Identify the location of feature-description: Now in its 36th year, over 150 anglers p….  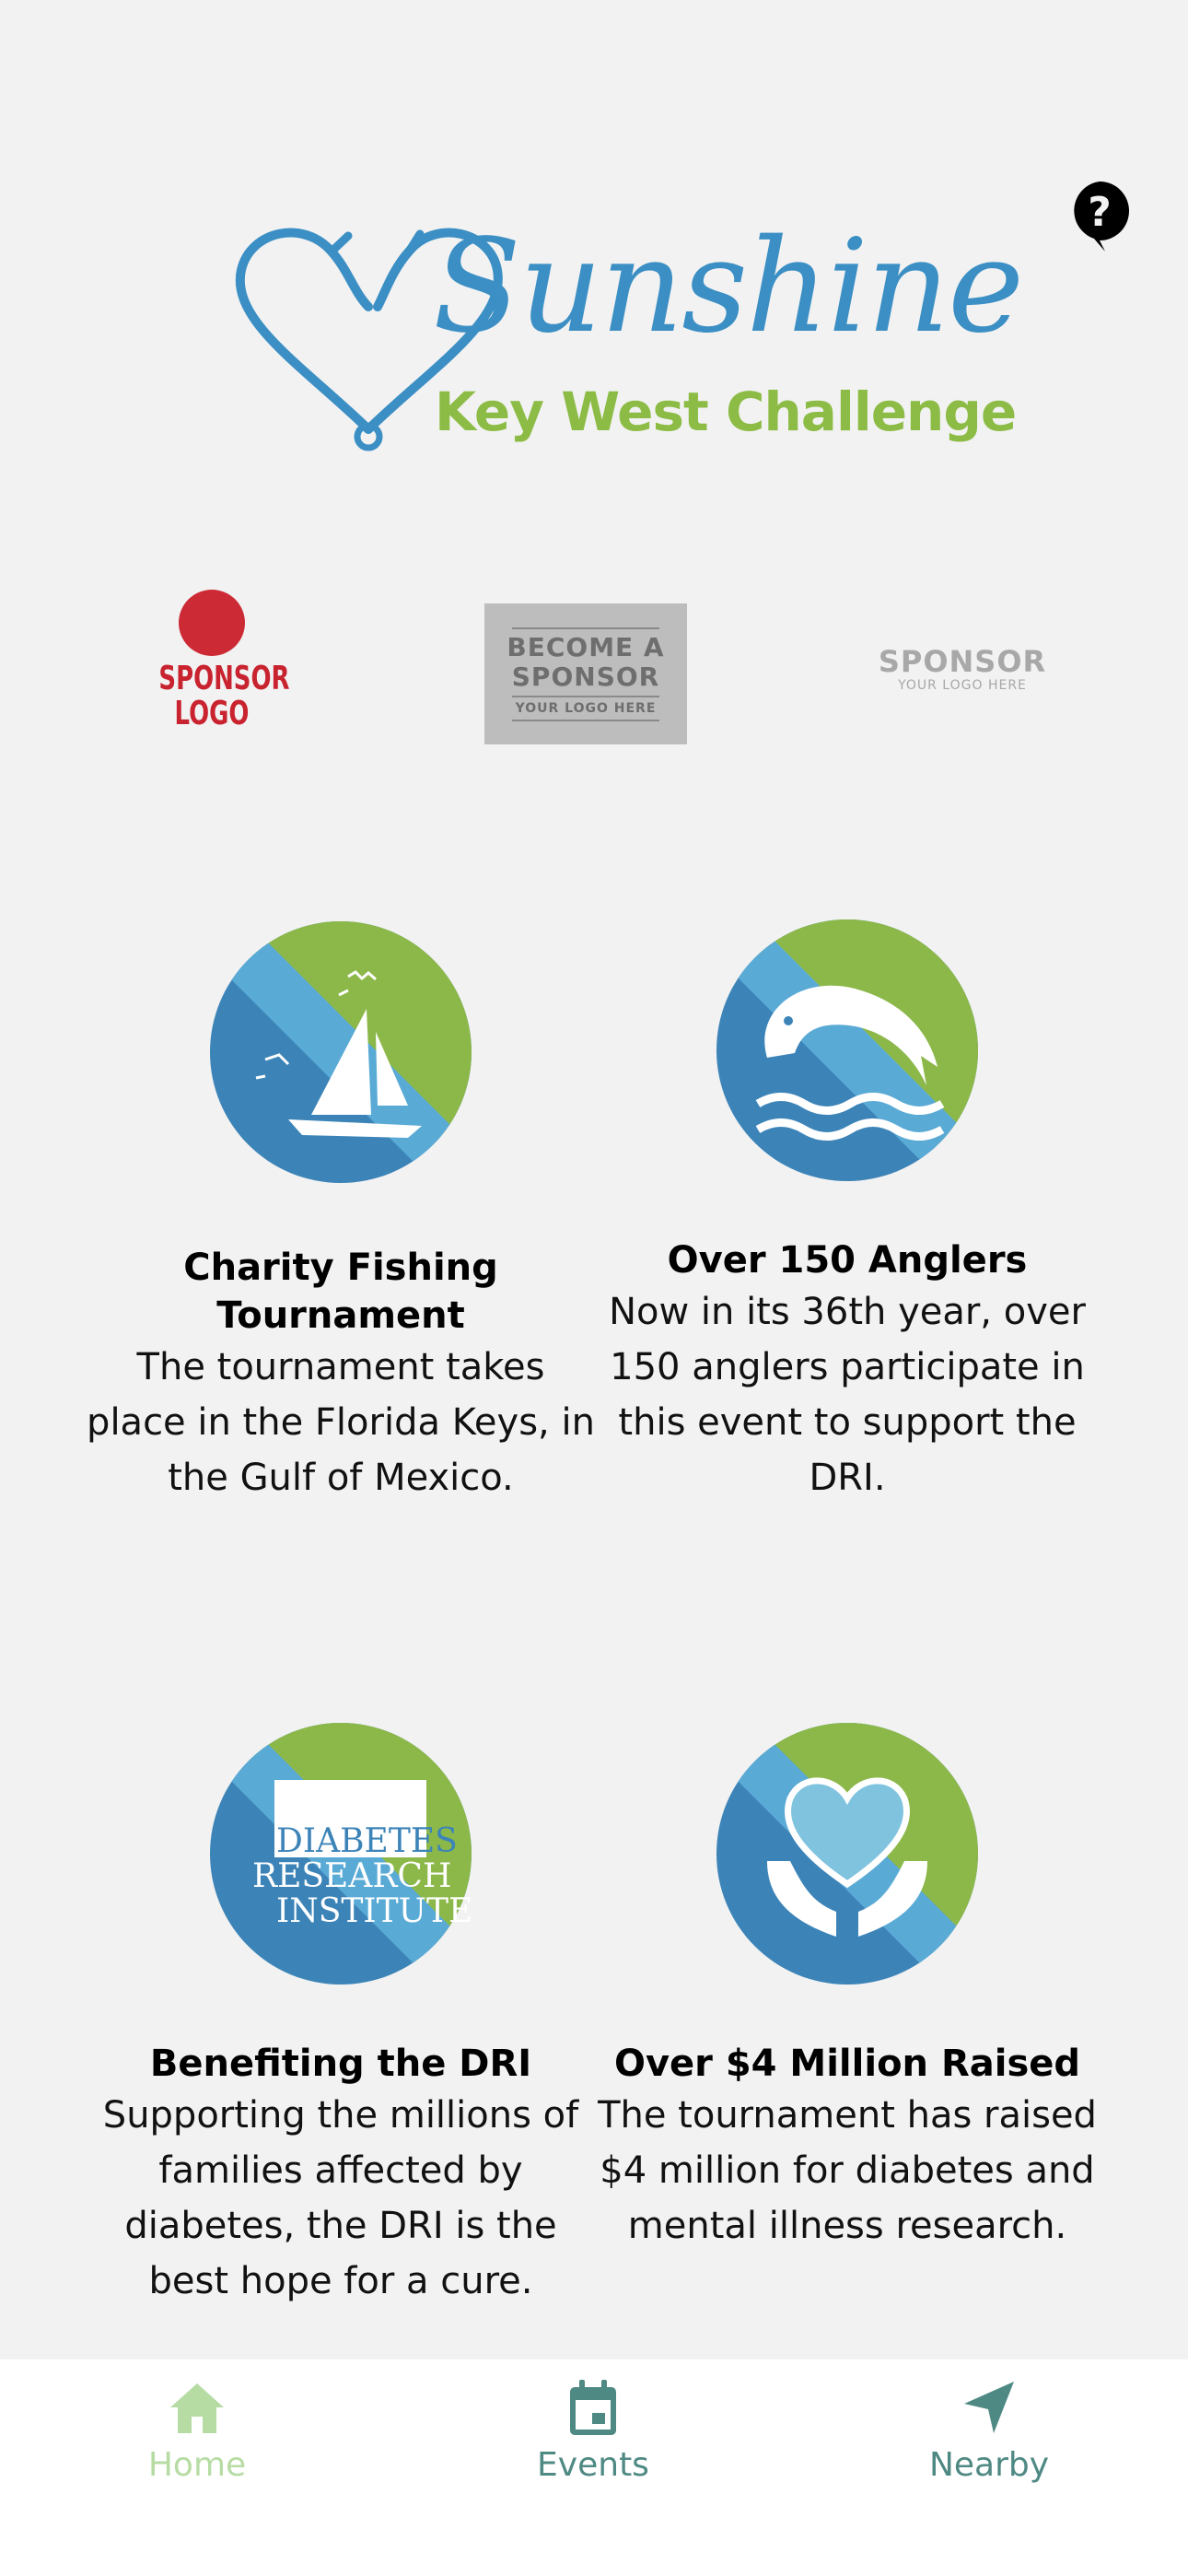
(847, 1395).